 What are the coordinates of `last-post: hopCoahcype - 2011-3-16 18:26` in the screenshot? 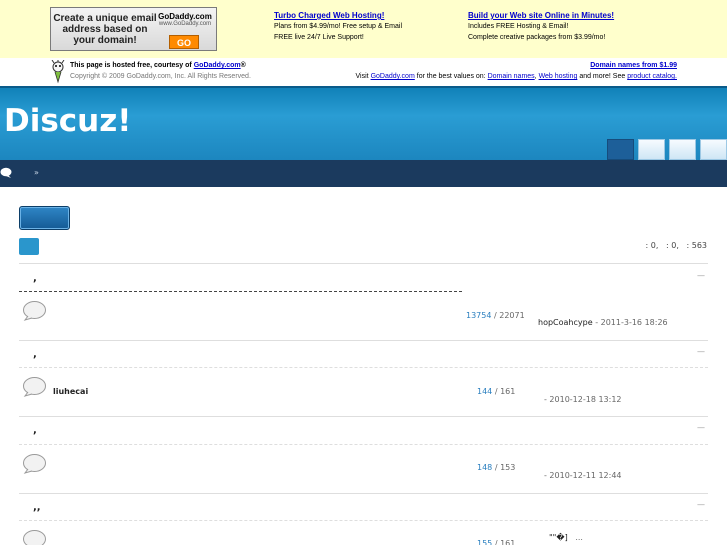 It's located at (603, 322).